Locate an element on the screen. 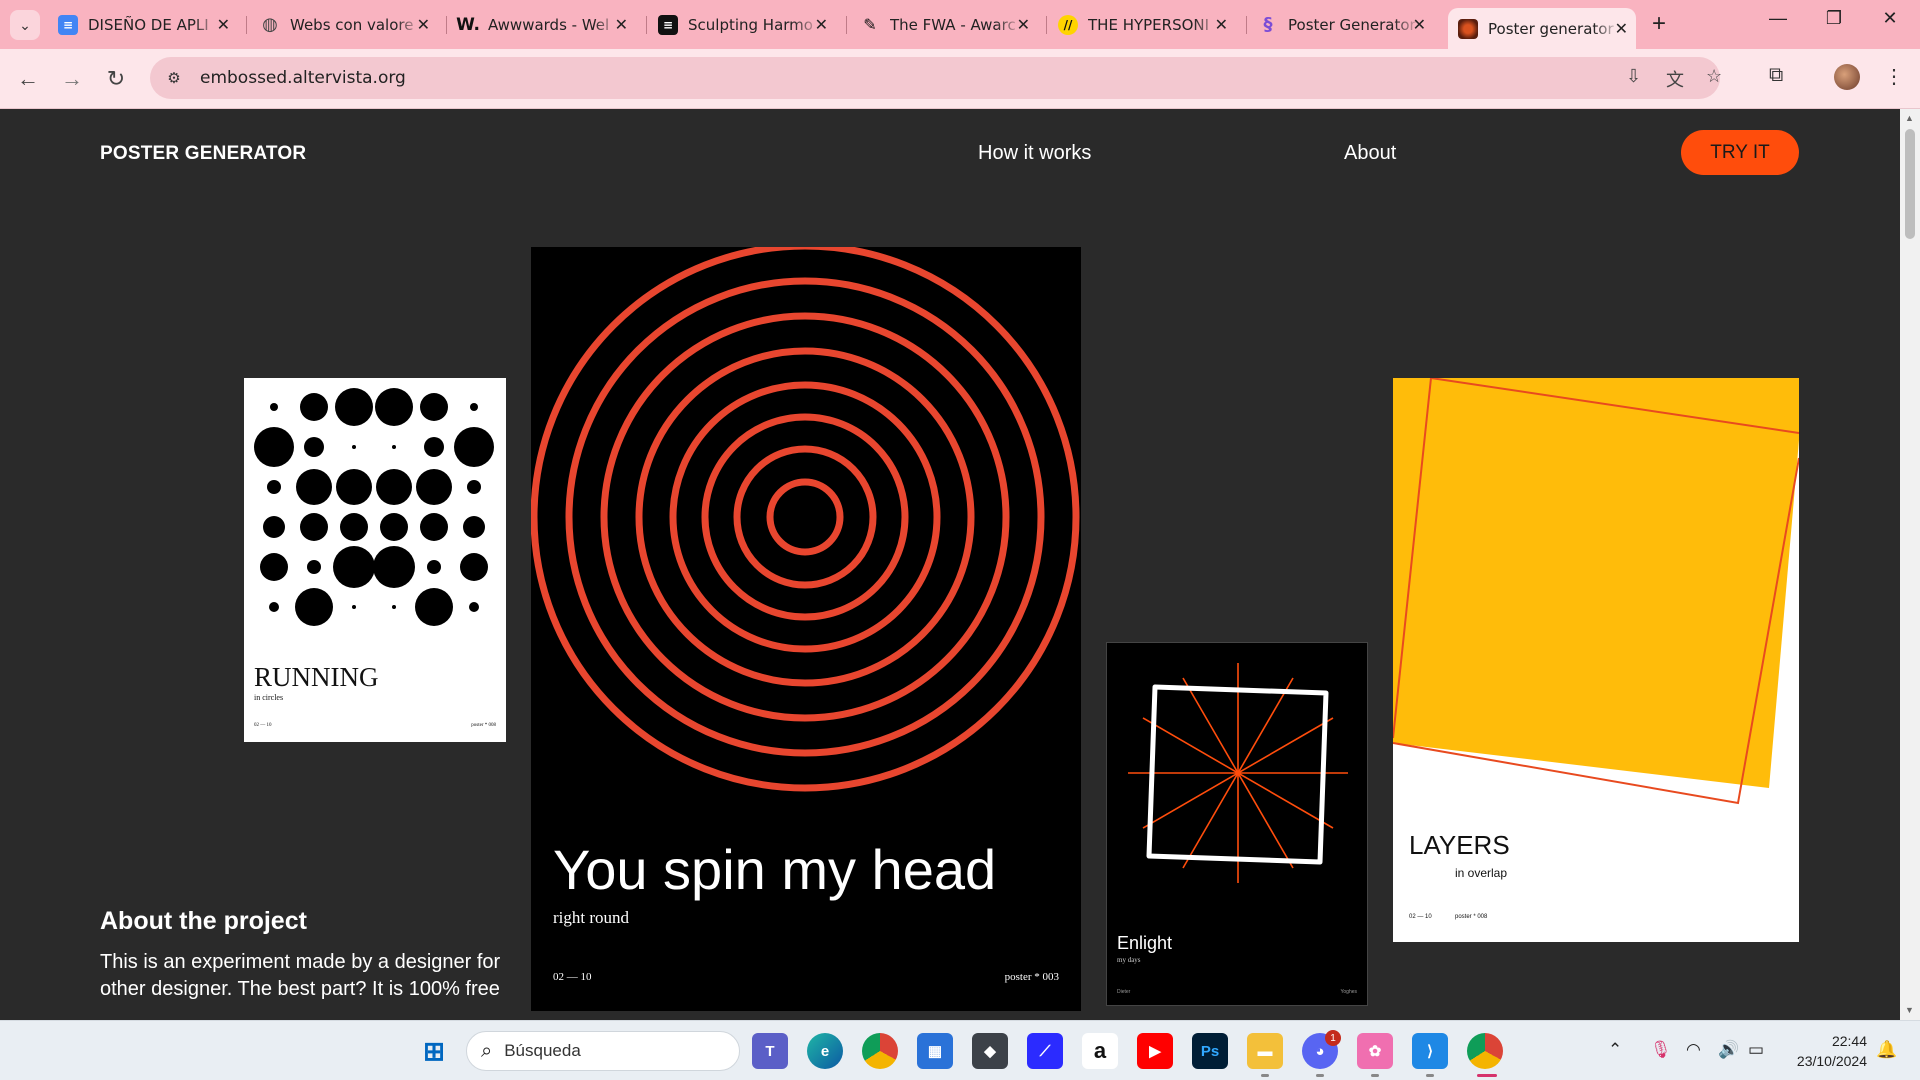  microphone-icon: 🎙 is located at coordinates (1661, 1050).